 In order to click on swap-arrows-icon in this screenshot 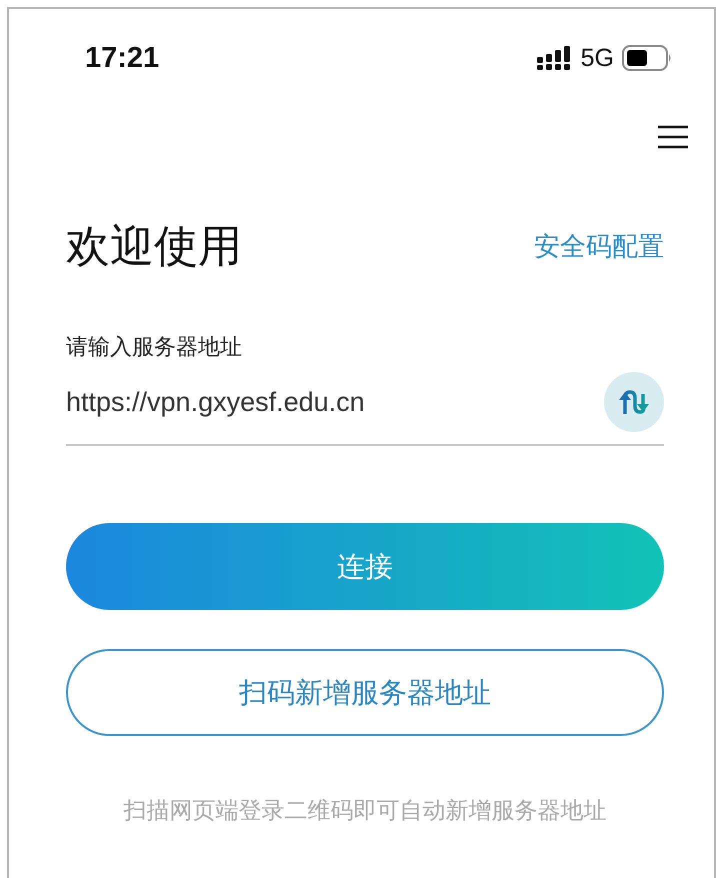, I will do `click(634, 402)`.